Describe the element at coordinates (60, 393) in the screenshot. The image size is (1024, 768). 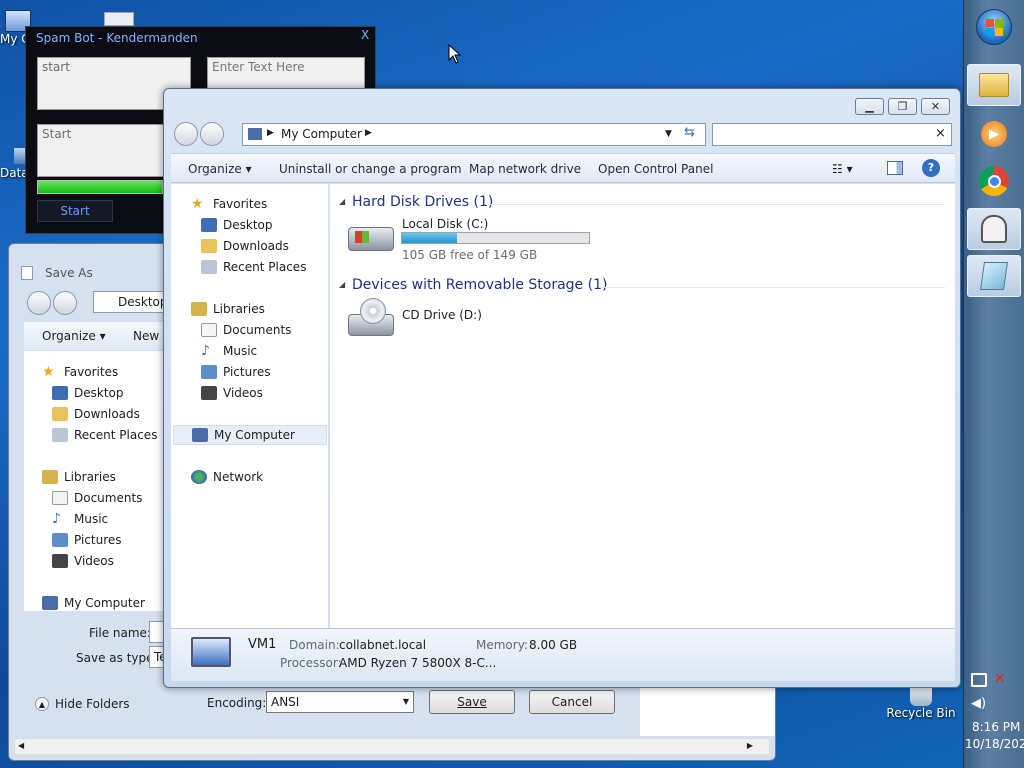
I see `desktop-icon` at that location.